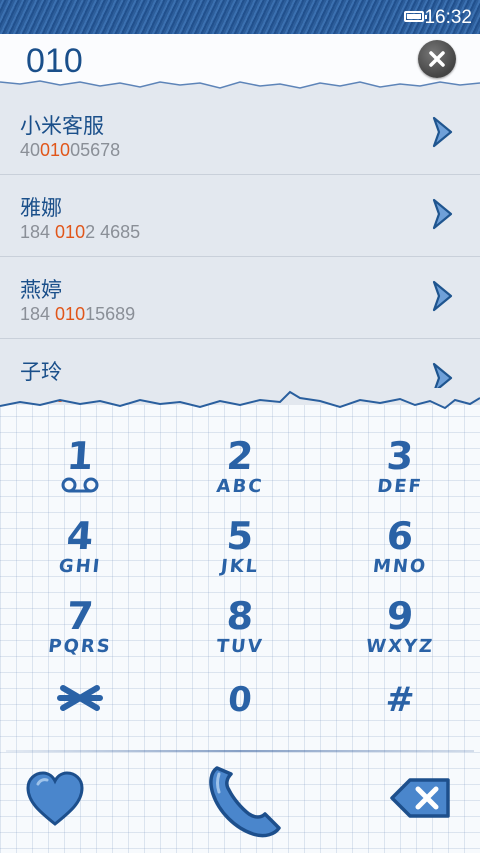 This screenshot has height=853, width=480. Describe the element at coordinates (80, 556) in the screenshot. I see `key-4: 4 GHI` at that location.